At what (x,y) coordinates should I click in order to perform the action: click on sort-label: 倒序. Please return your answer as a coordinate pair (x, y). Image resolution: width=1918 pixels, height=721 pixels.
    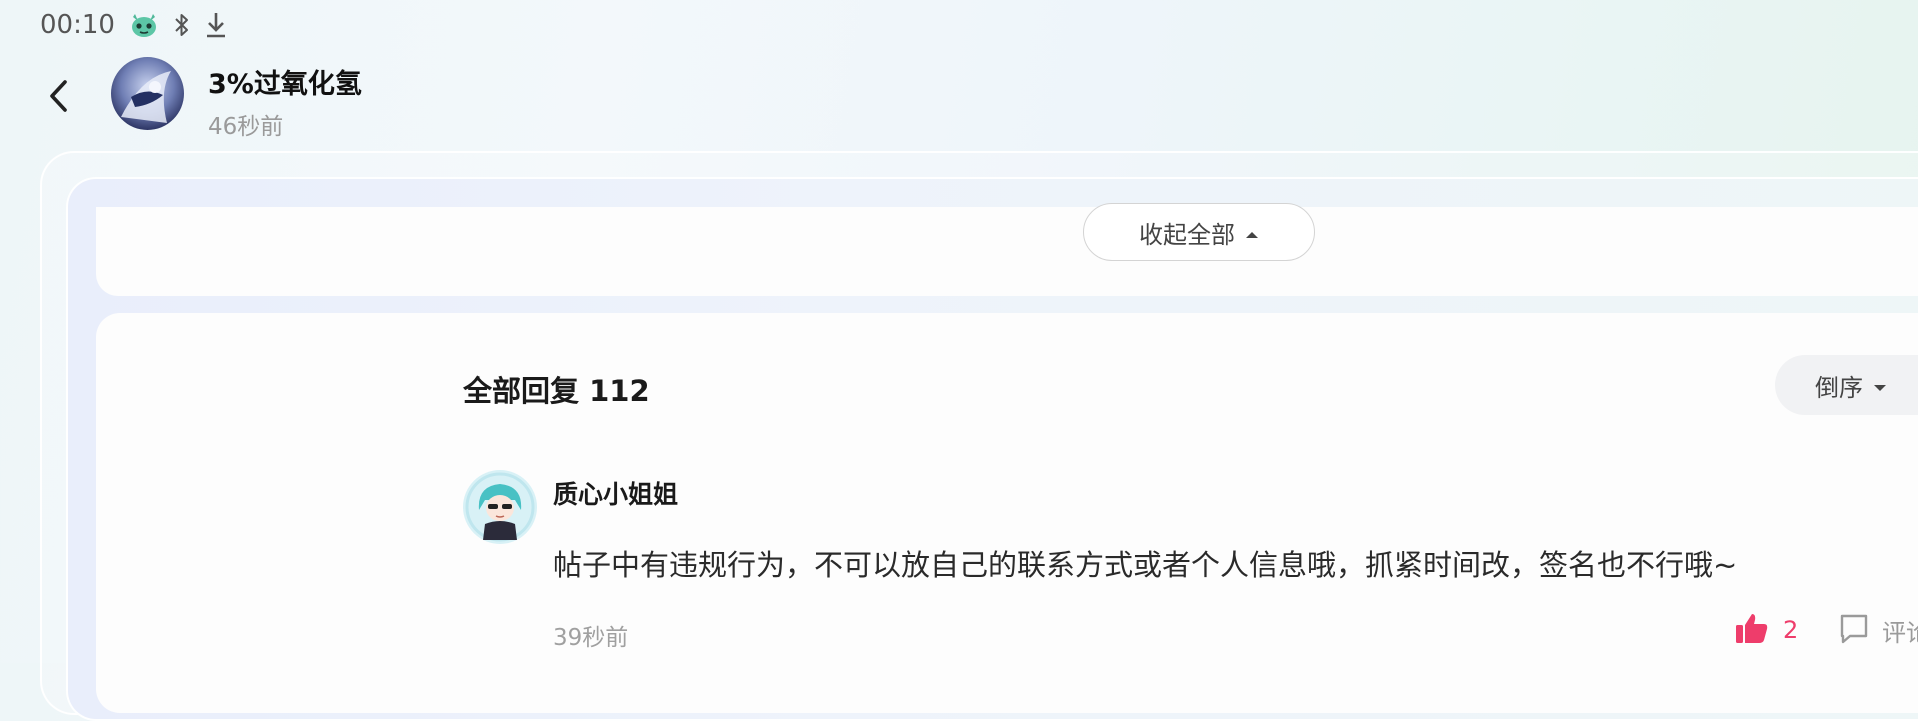
    Looking at the image, I should click on (1839, 387).